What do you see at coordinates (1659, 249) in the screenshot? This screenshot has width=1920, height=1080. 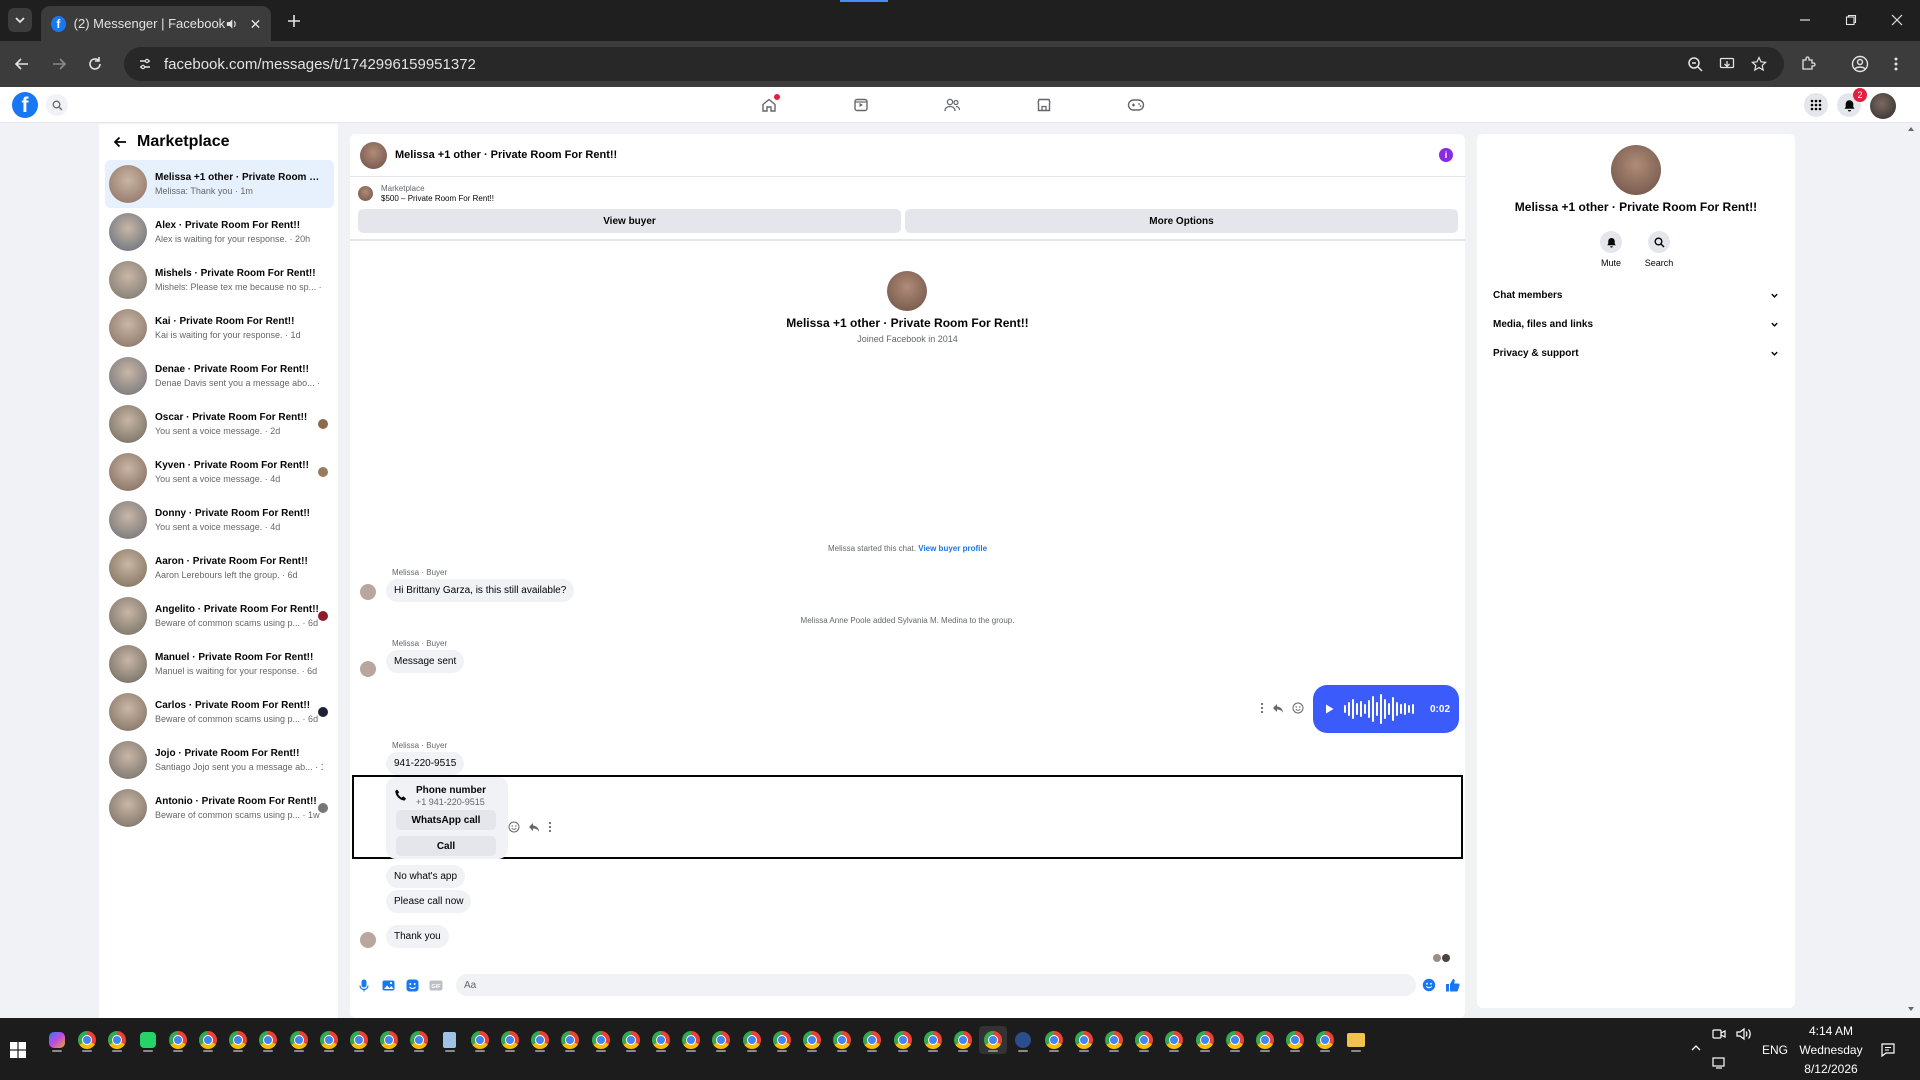 I see `search-in-conversation-button: Search` at bounding box center [1659, 249].